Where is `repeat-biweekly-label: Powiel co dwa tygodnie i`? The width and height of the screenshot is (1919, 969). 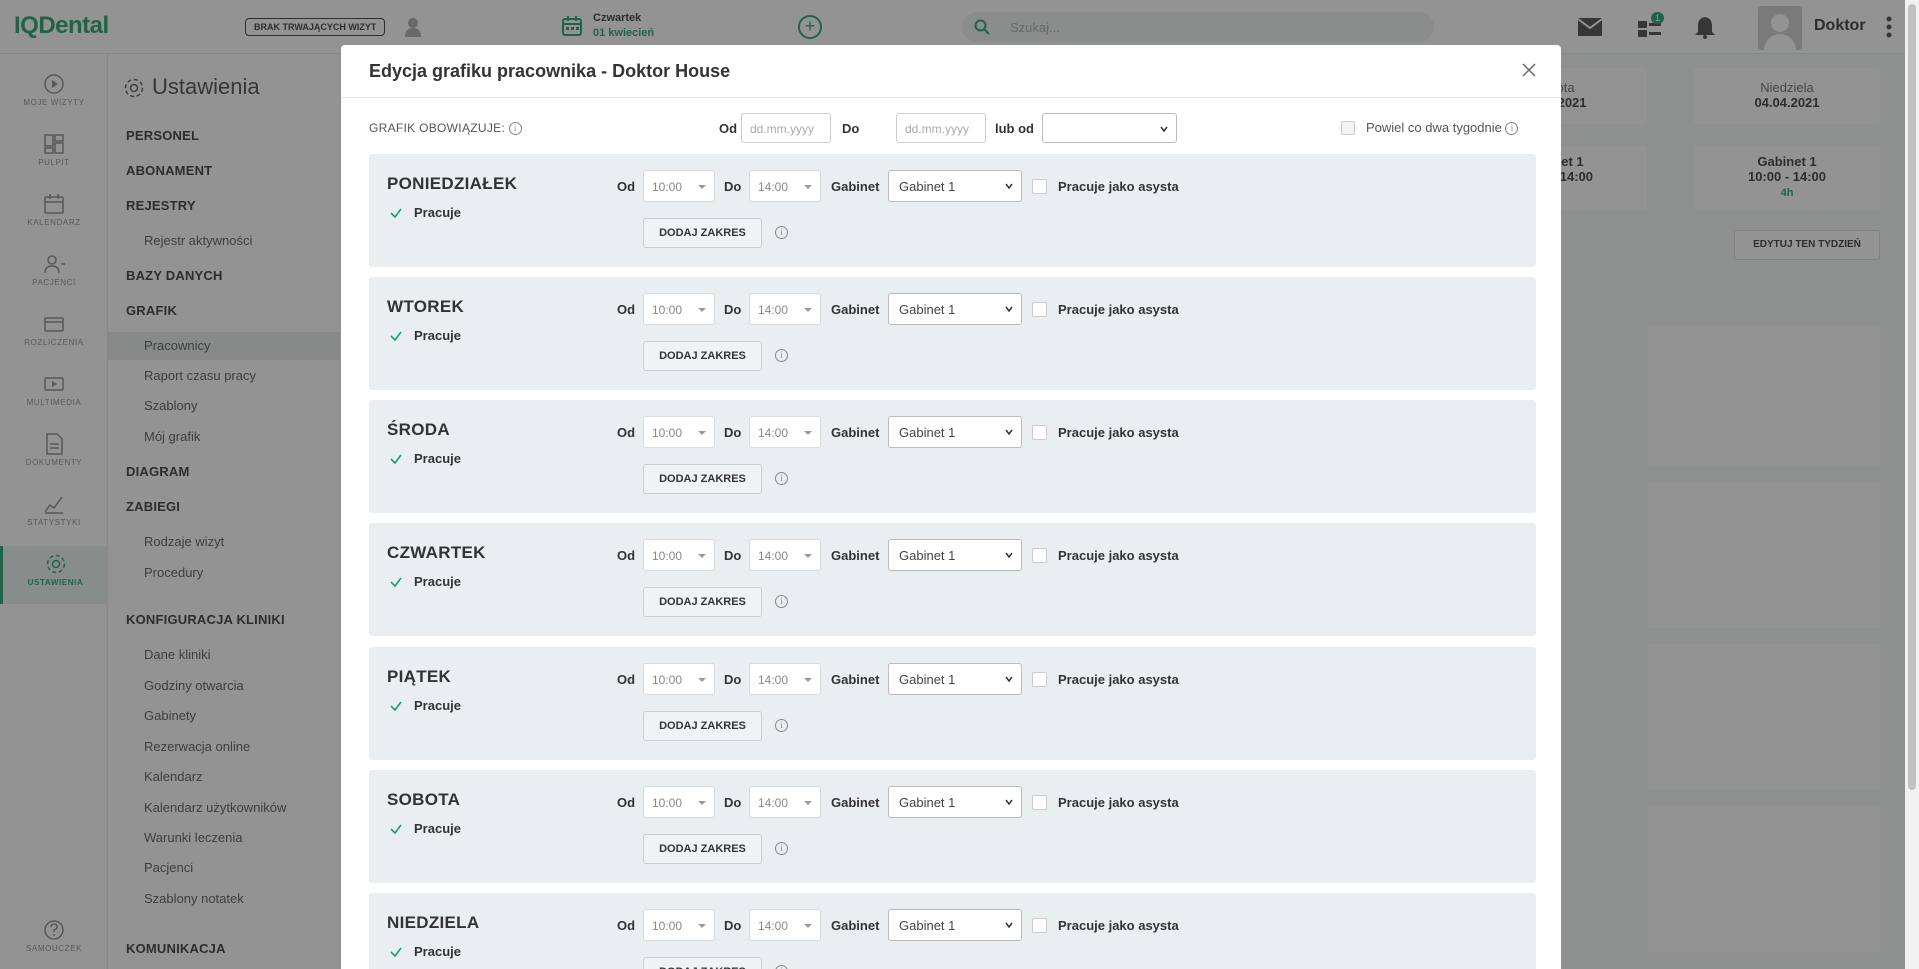 repeat-biweekly-label: Powiel co dwa tygodnie i is located at coordinates (1442, 128).